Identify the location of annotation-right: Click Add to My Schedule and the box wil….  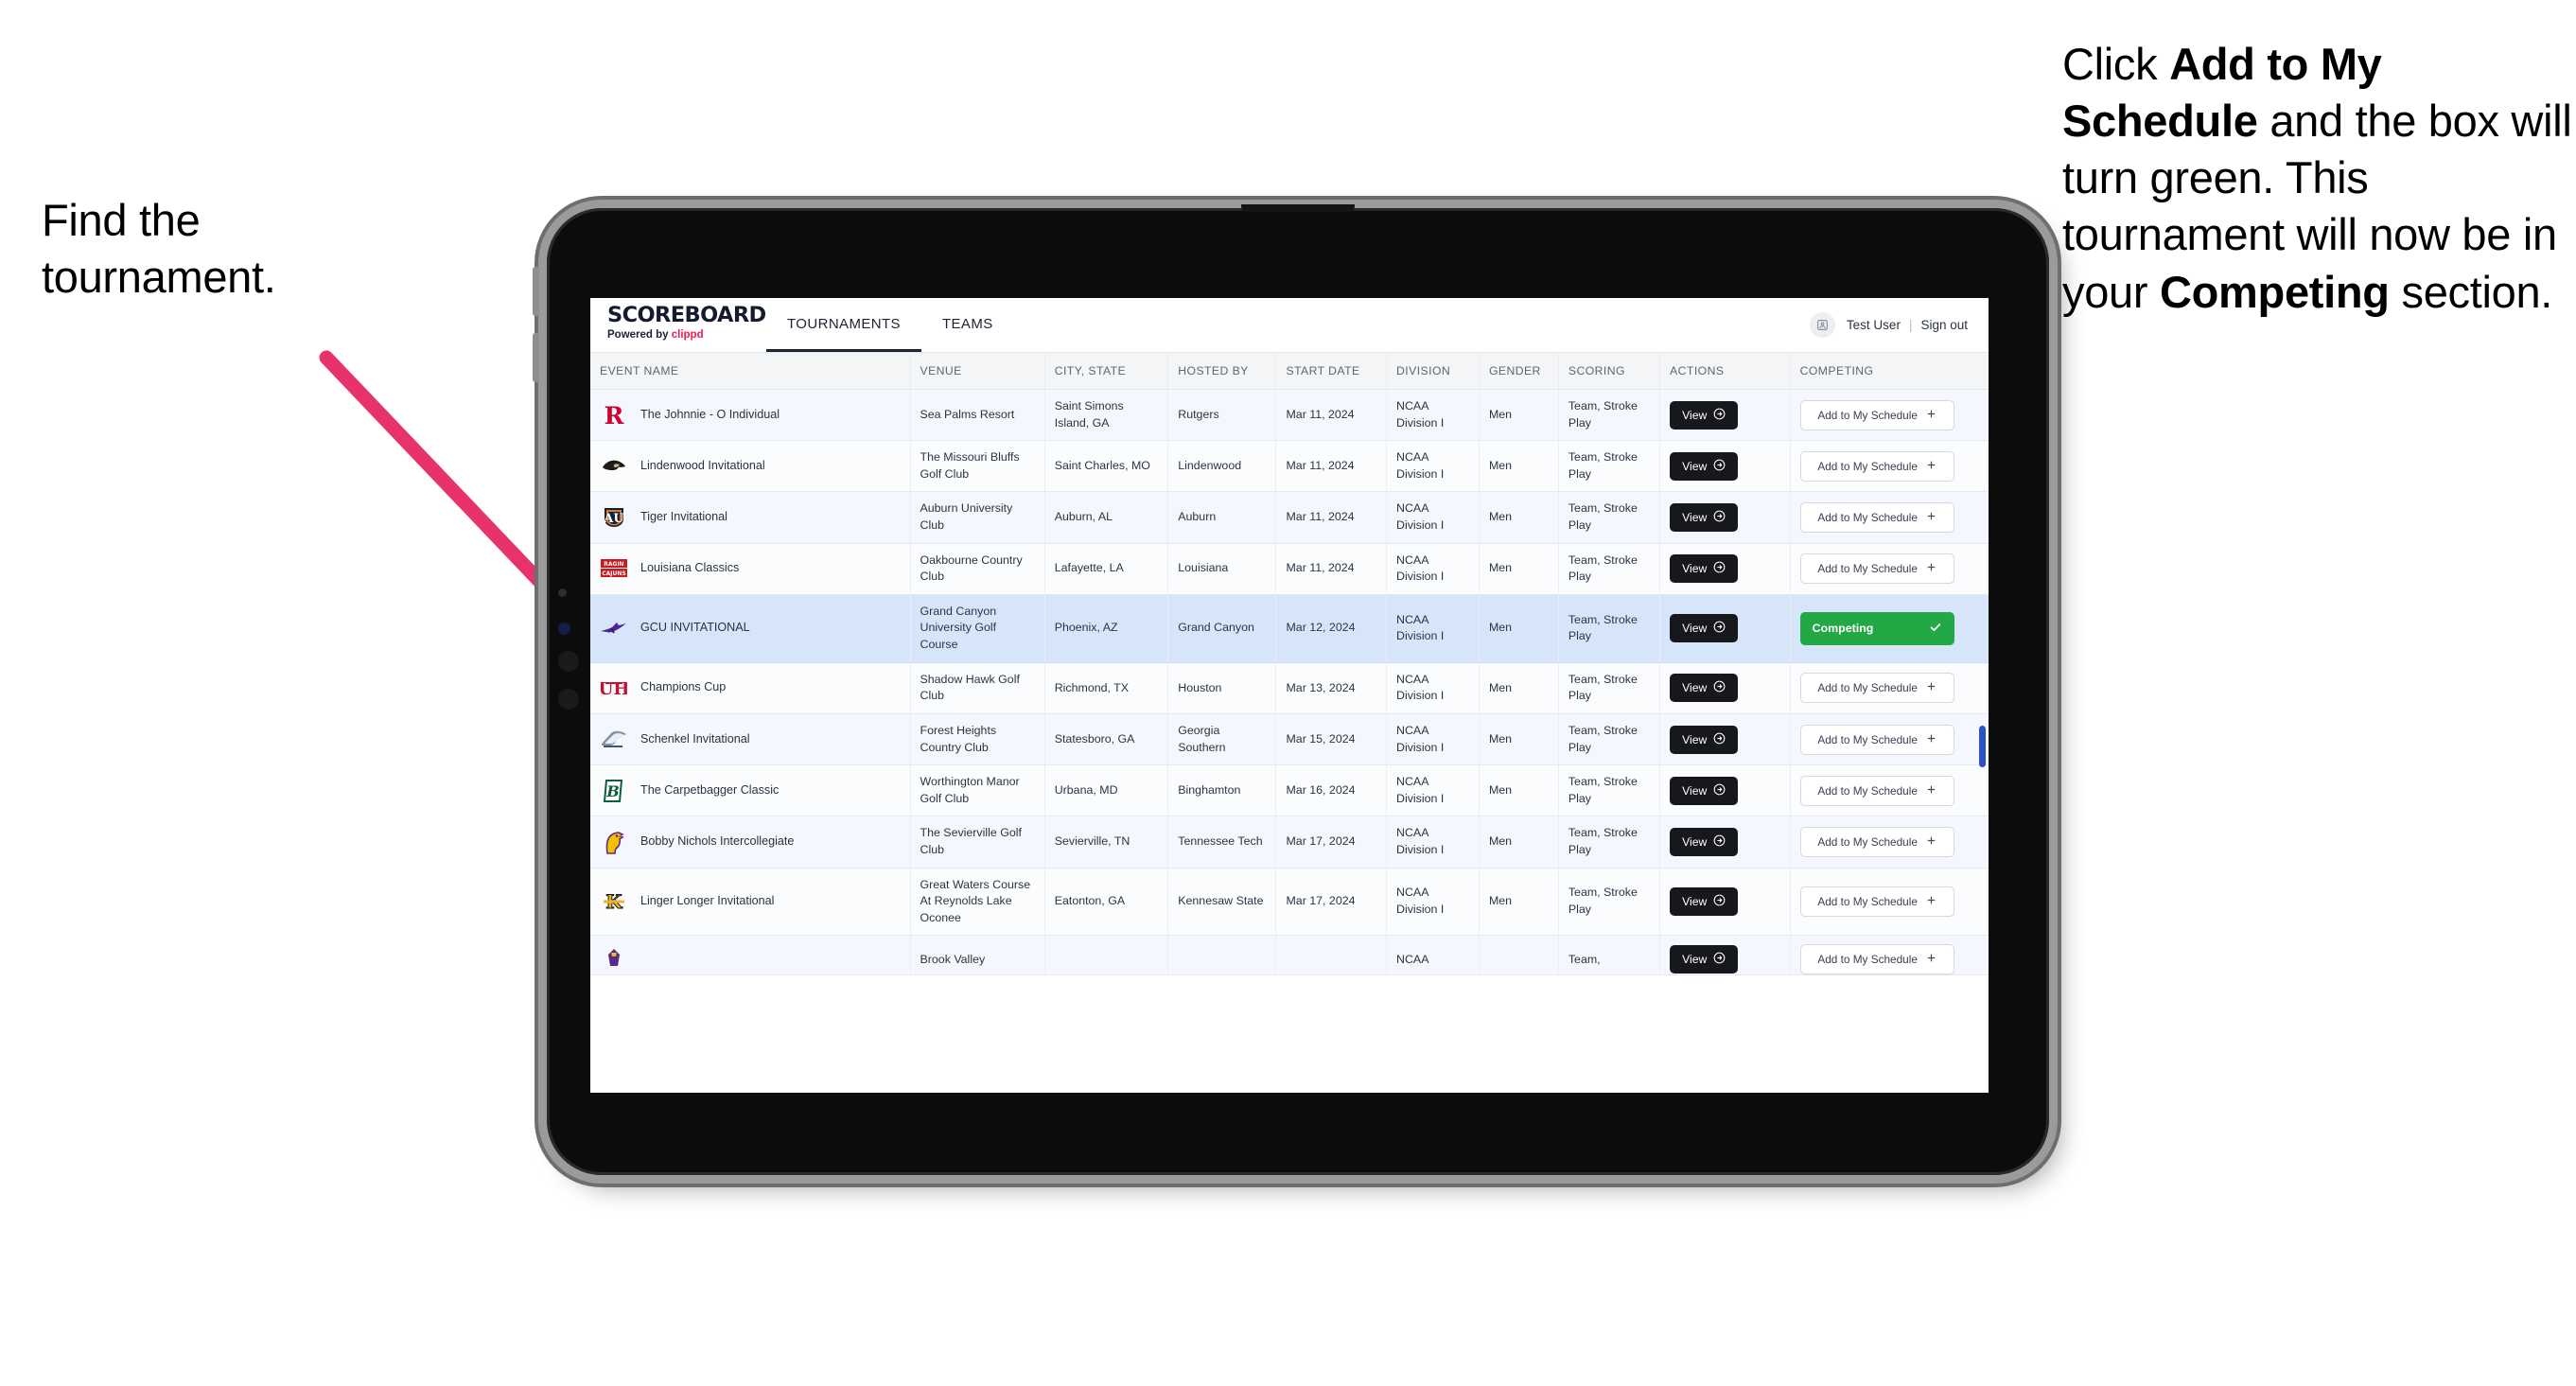
(2319, 178).